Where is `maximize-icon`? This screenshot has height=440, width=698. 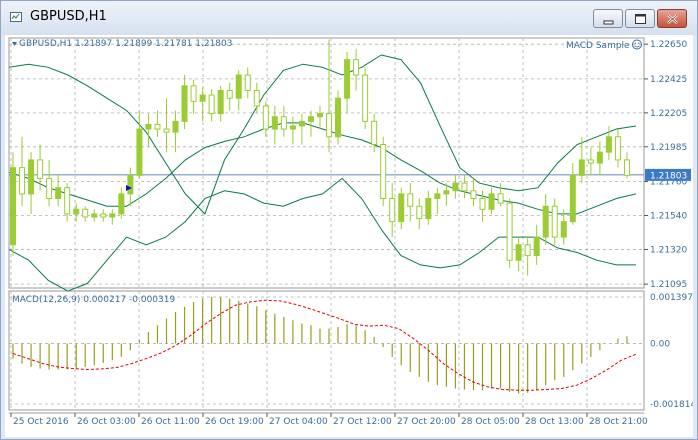 maximize-icon is located at coordinates (640, 19).